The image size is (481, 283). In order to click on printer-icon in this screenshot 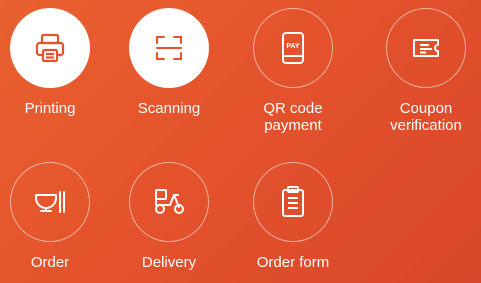, I will do `click(50, 48)`.